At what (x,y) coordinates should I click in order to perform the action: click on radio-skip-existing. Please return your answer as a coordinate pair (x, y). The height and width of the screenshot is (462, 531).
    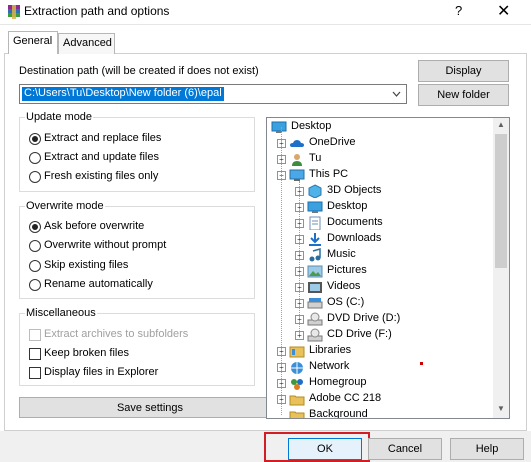
    Looking at the image, I should click on (35, 266).